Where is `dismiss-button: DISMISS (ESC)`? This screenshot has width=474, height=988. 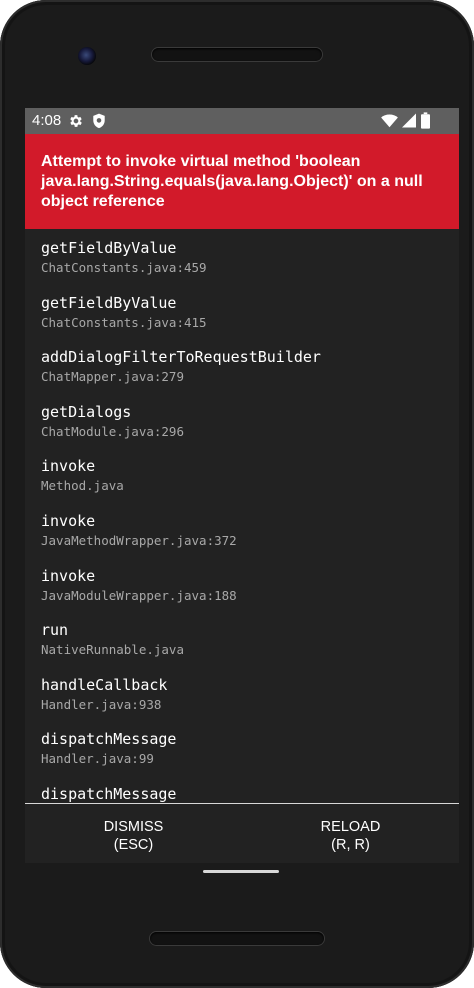 dismiss-button: DISMISS (ESC) is located at coordinates (133, 833).